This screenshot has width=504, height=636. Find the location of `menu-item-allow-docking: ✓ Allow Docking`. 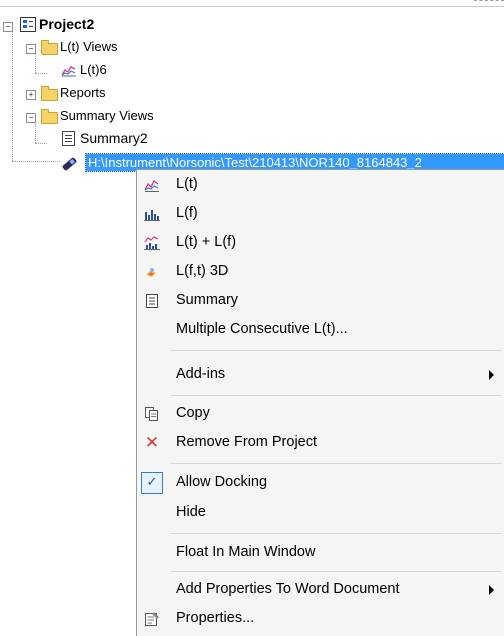

menu-item-allow-docking: ✓ Allow Docking is located at coordinates (320, 483).